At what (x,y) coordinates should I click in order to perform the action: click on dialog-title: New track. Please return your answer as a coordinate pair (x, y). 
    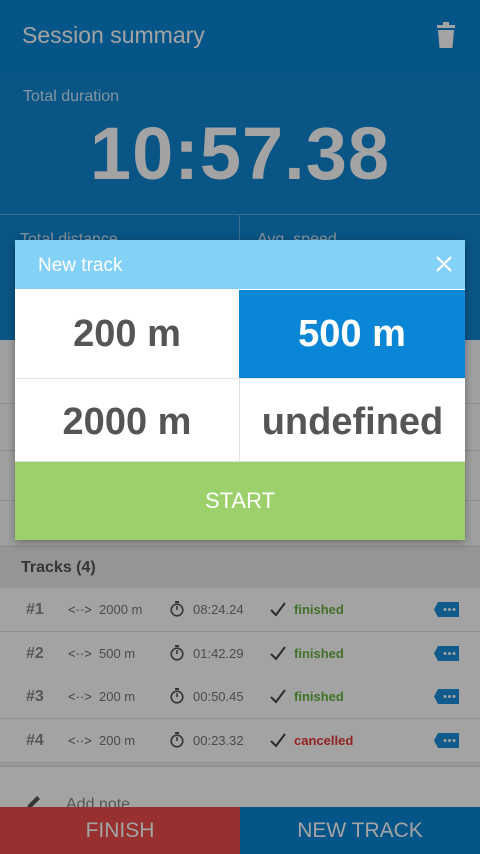
    Looking at the image, I should click on (80, 265).